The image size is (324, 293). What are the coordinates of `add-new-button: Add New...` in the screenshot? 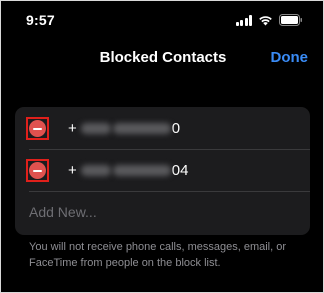 It's located at (63, 212).